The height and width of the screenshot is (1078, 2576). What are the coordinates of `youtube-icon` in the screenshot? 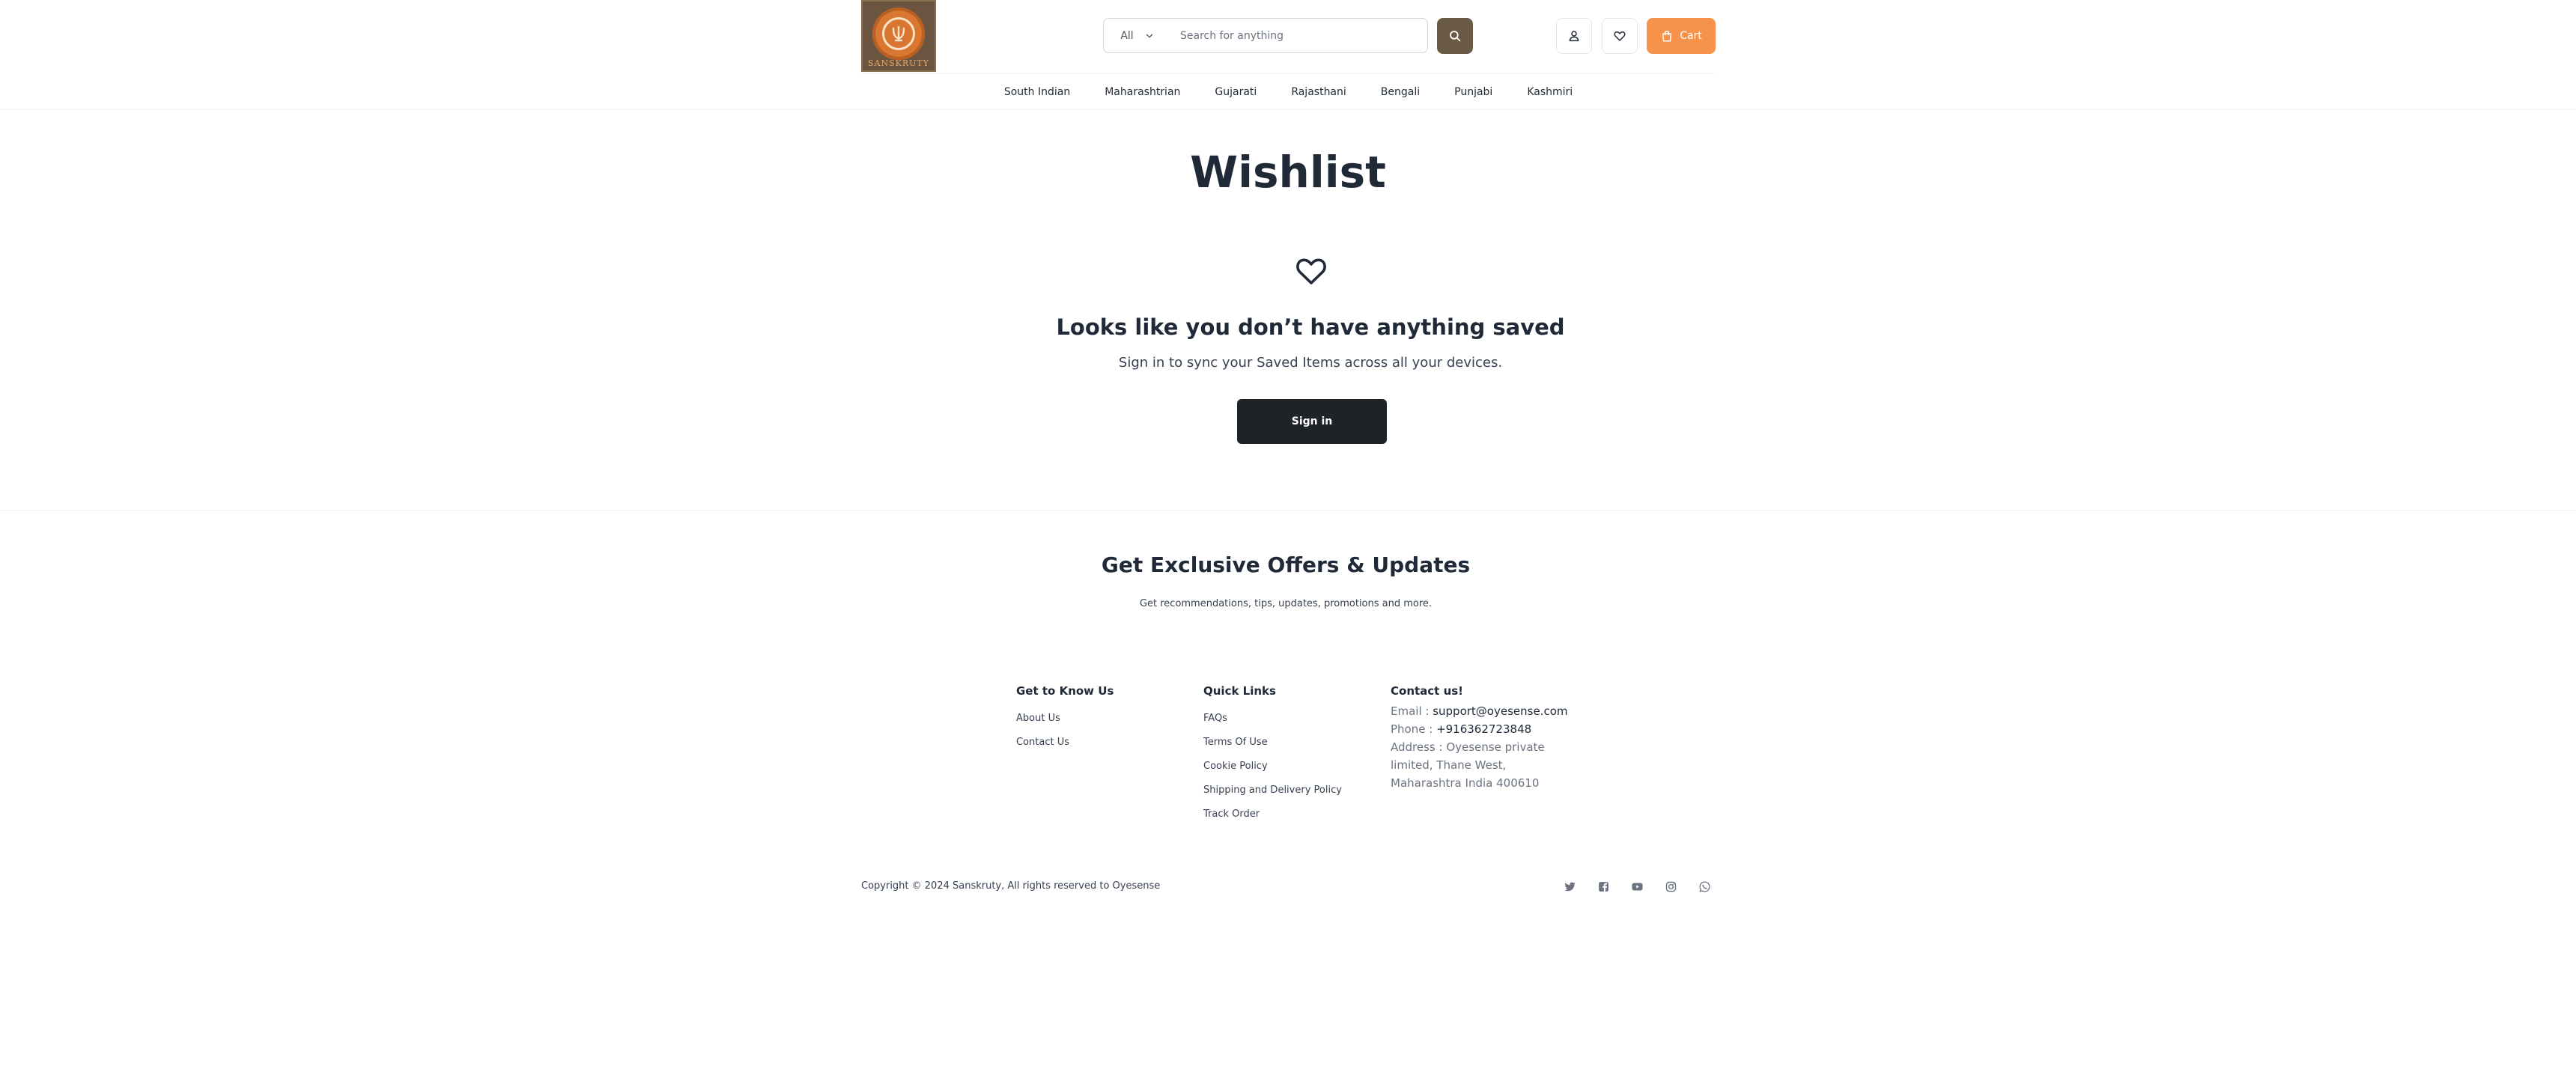 It's located at (1637, 886).